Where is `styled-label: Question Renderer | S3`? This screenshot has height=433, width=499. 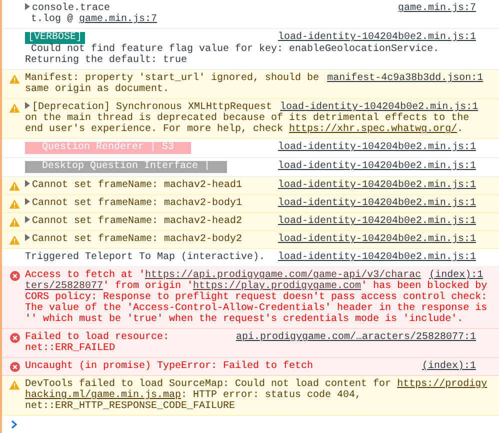
styled-label: Question Renderer | S3 is located at coordinates (108, 148).